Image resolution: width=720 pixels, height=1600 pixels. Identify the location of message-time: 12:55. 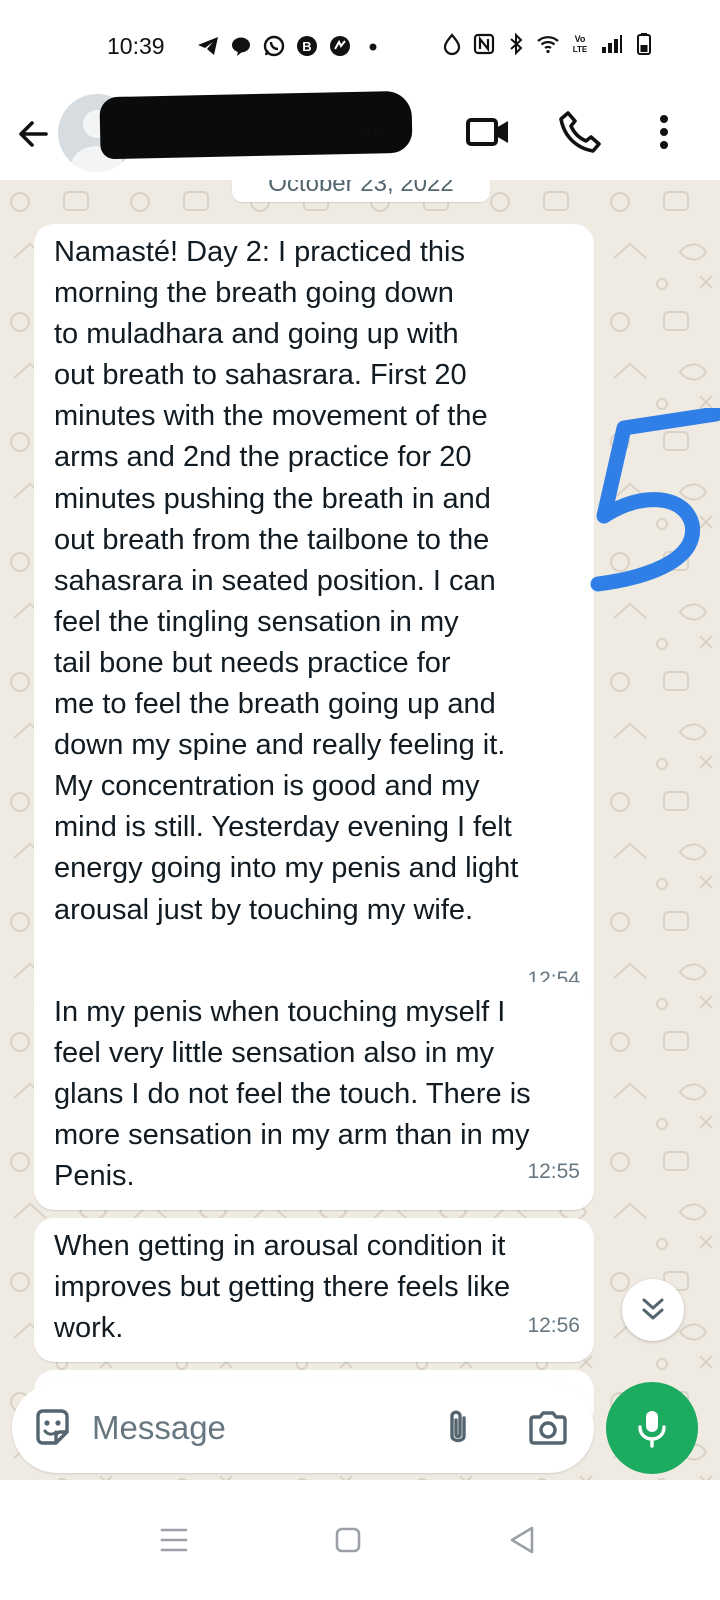
(553, 1171).